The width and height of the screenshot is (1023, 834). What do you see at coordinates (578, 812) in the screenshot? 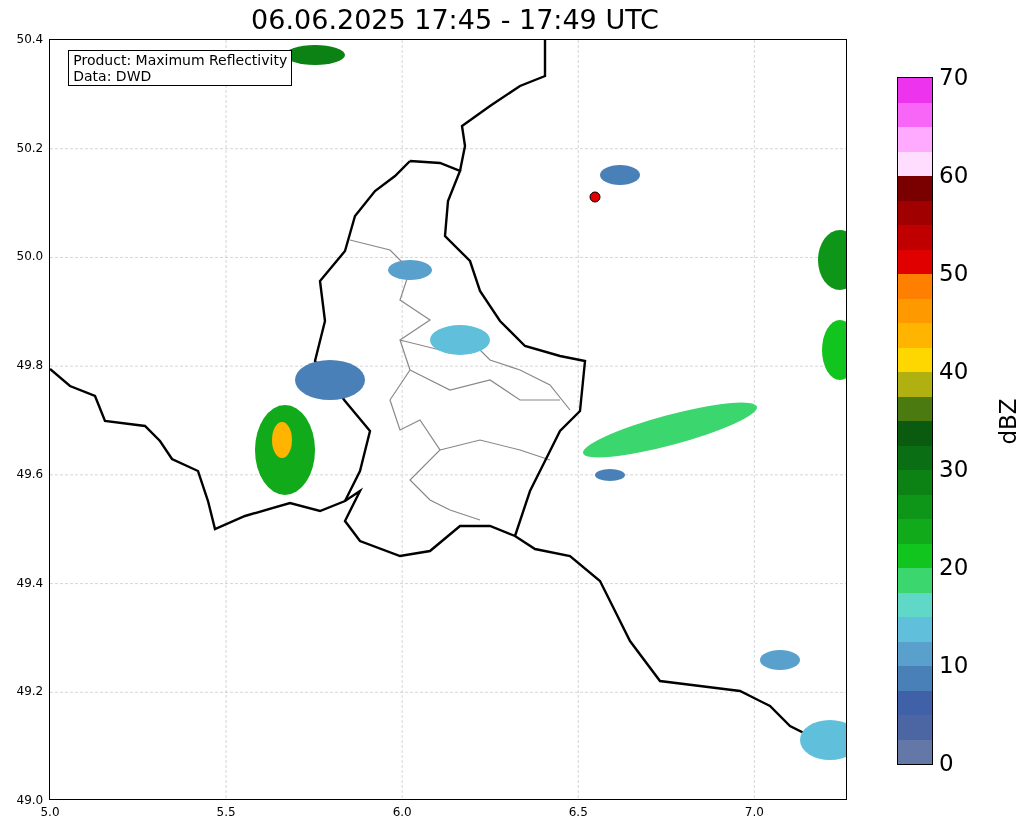
I see `x-tick-label: 6.5` at bounding box center [578, 812].